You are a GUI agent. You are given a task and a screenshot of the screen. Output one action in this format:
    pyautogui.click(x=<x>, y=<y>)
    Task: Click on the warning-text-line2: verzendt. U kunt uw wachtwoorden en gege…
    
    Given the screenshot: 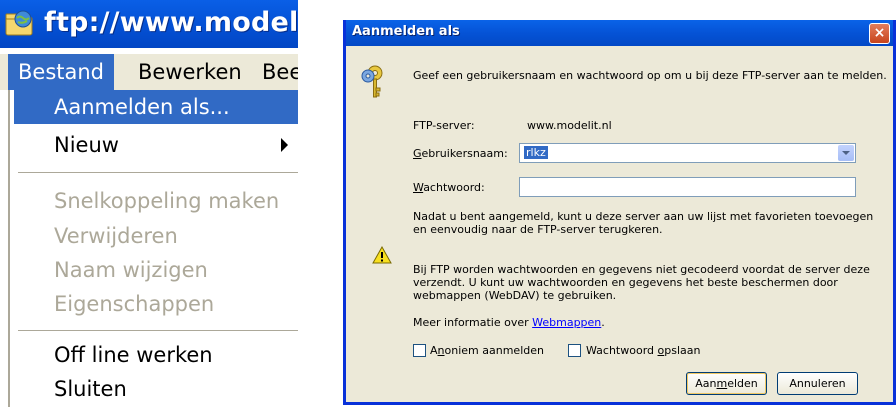 What is the action you would take?
    pyautogui.click(x=625, y=282)
    